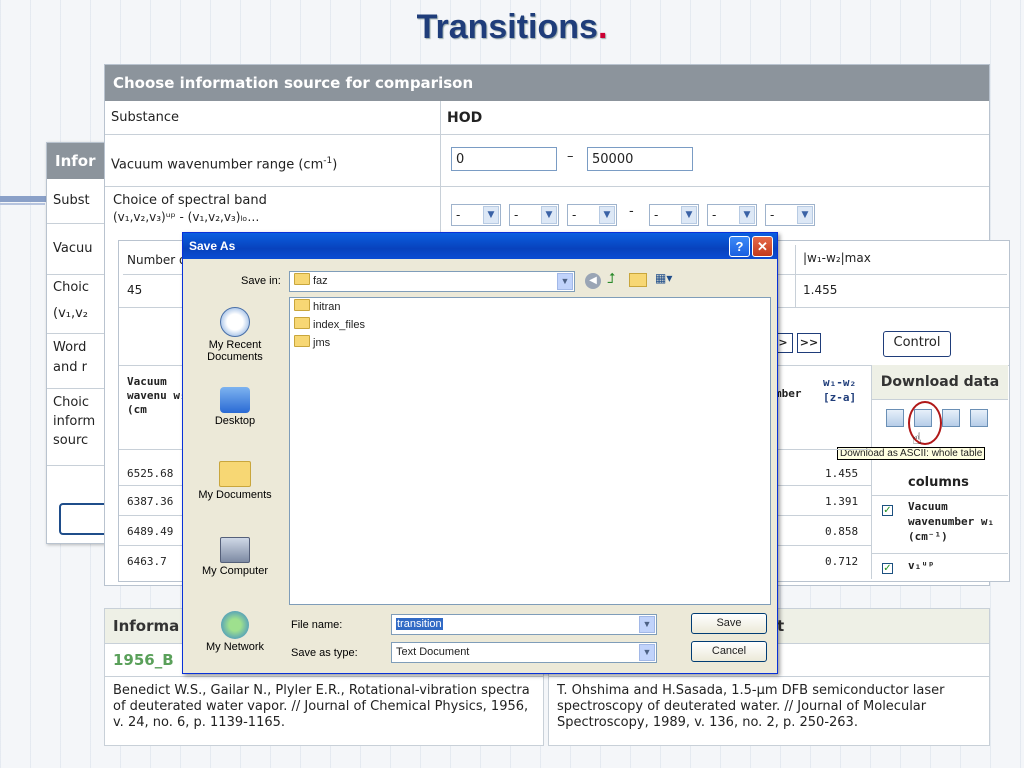 Image resolution: width=1024 pixels, height=768 pixels. What do you see at coordinates (979, 418) in the screenshot?
I see `download-csv-icon` at bounding box center [979, 418].